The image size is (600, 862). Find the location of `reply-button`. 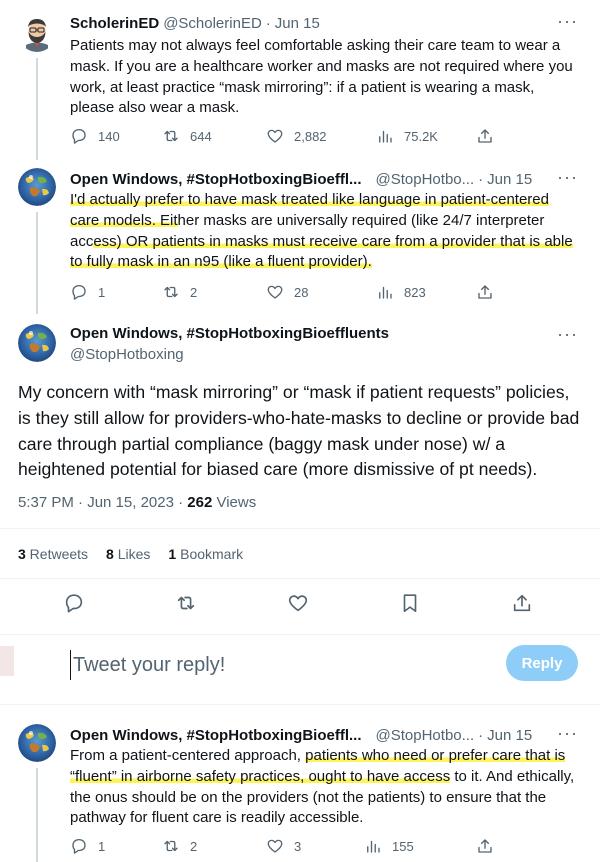

reply-button is located at coordinates (75, 604).